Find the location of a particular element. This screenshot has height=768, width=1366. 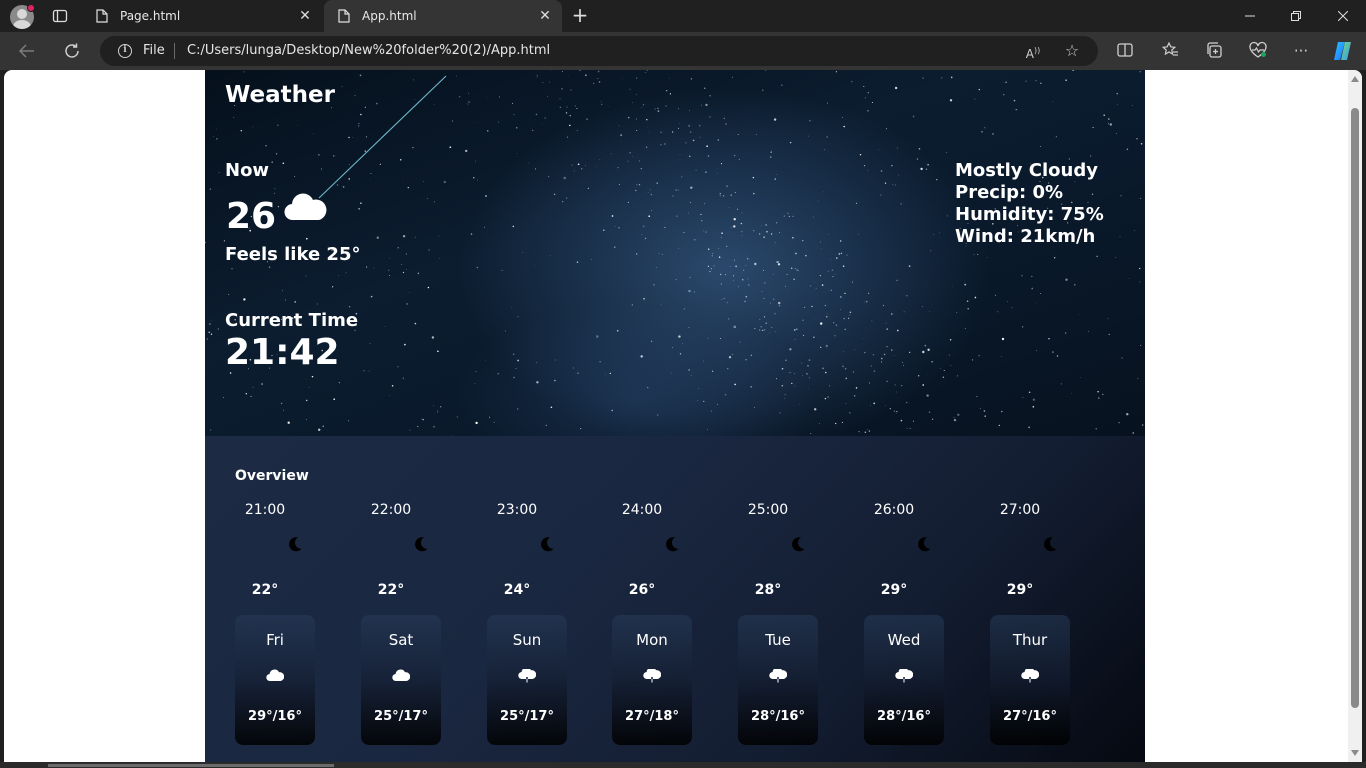

read-aloud-icon: A)) is located at coordinates (1033, 51).